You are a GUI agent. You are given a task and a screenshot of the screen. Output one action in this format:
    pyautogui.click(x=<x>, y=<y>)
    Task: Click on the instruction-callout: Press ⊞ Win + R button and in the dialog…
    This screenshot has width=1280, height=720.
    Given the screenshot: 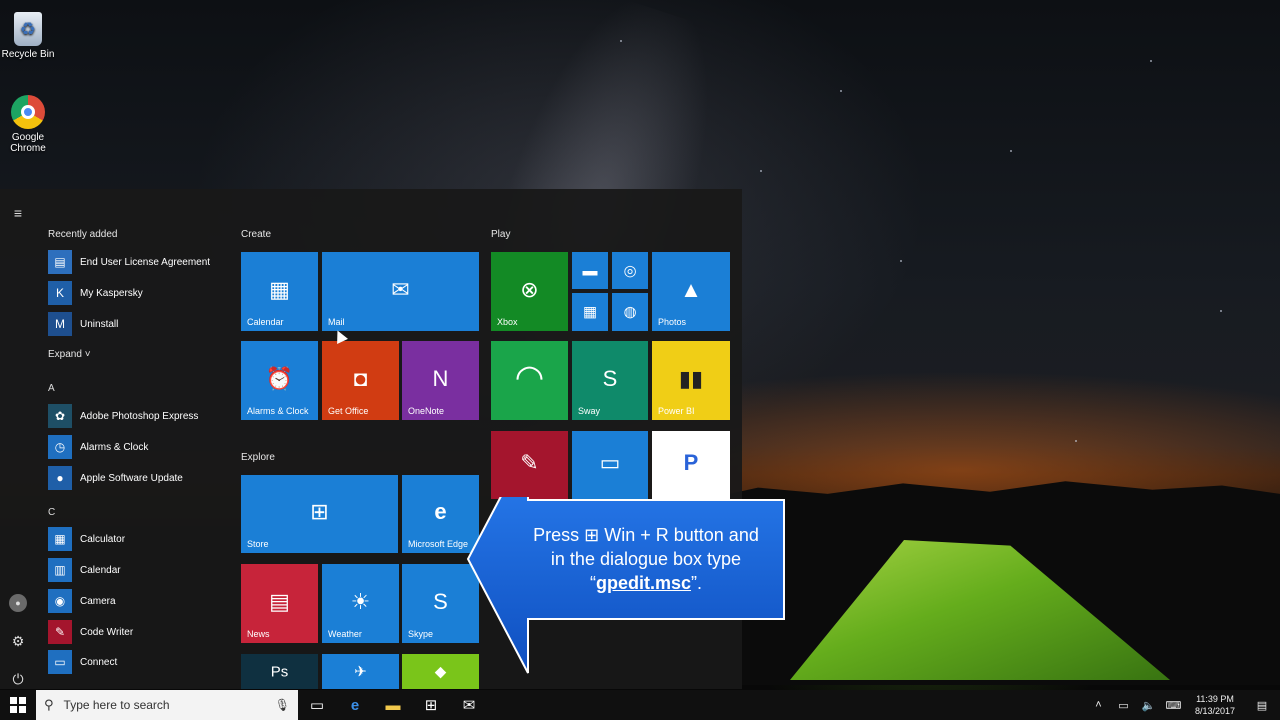 What is the action you would take?
    pyautogui.click(x=626, y=586)
    